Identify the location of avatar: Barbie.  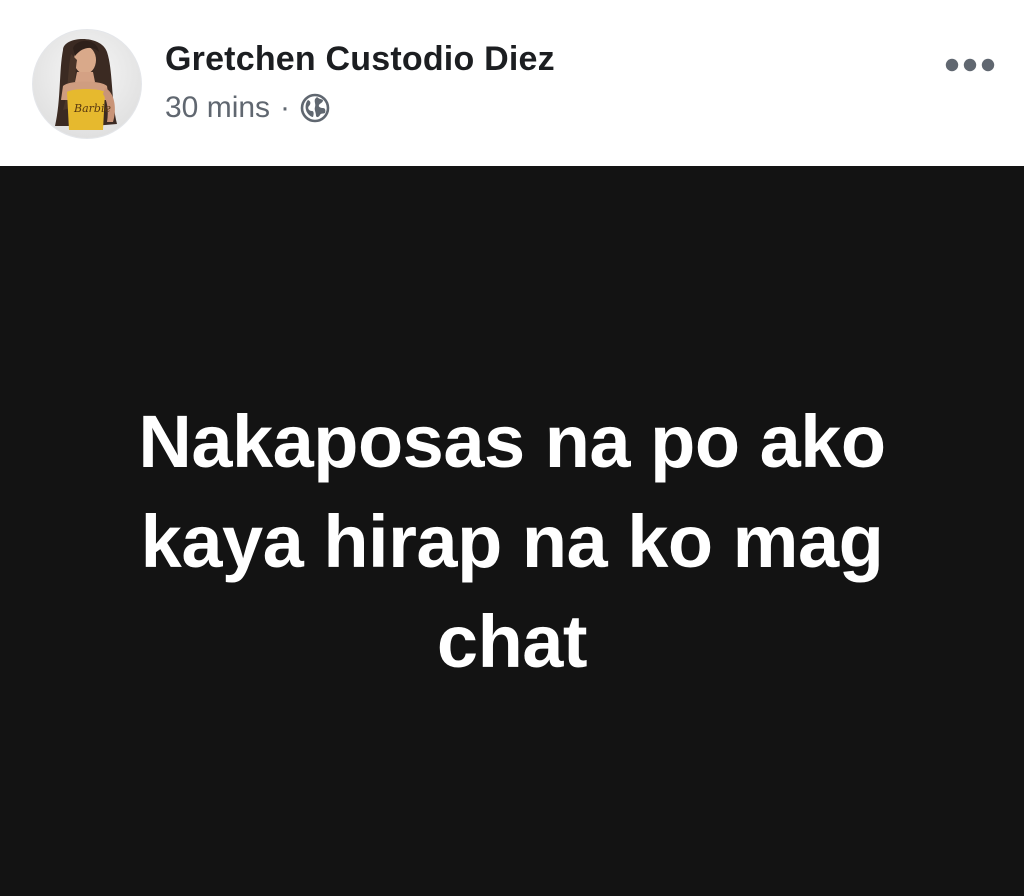
(87, 84).